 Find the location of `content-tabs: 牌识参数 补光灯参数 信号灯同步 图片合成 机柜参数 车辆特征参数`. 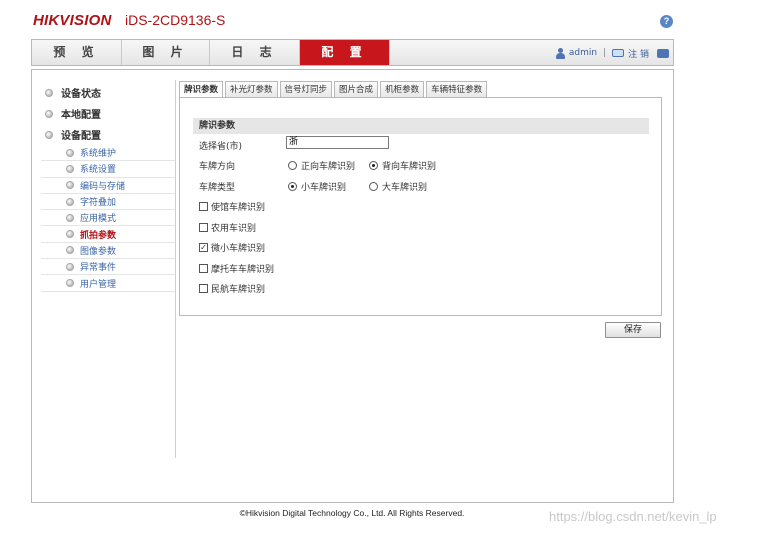

content-tabs: 牌识参数 补光灯参数 信号灯同步 图片合成 机柜参数 车辆特征参数 is located at coordinates (334, 90).